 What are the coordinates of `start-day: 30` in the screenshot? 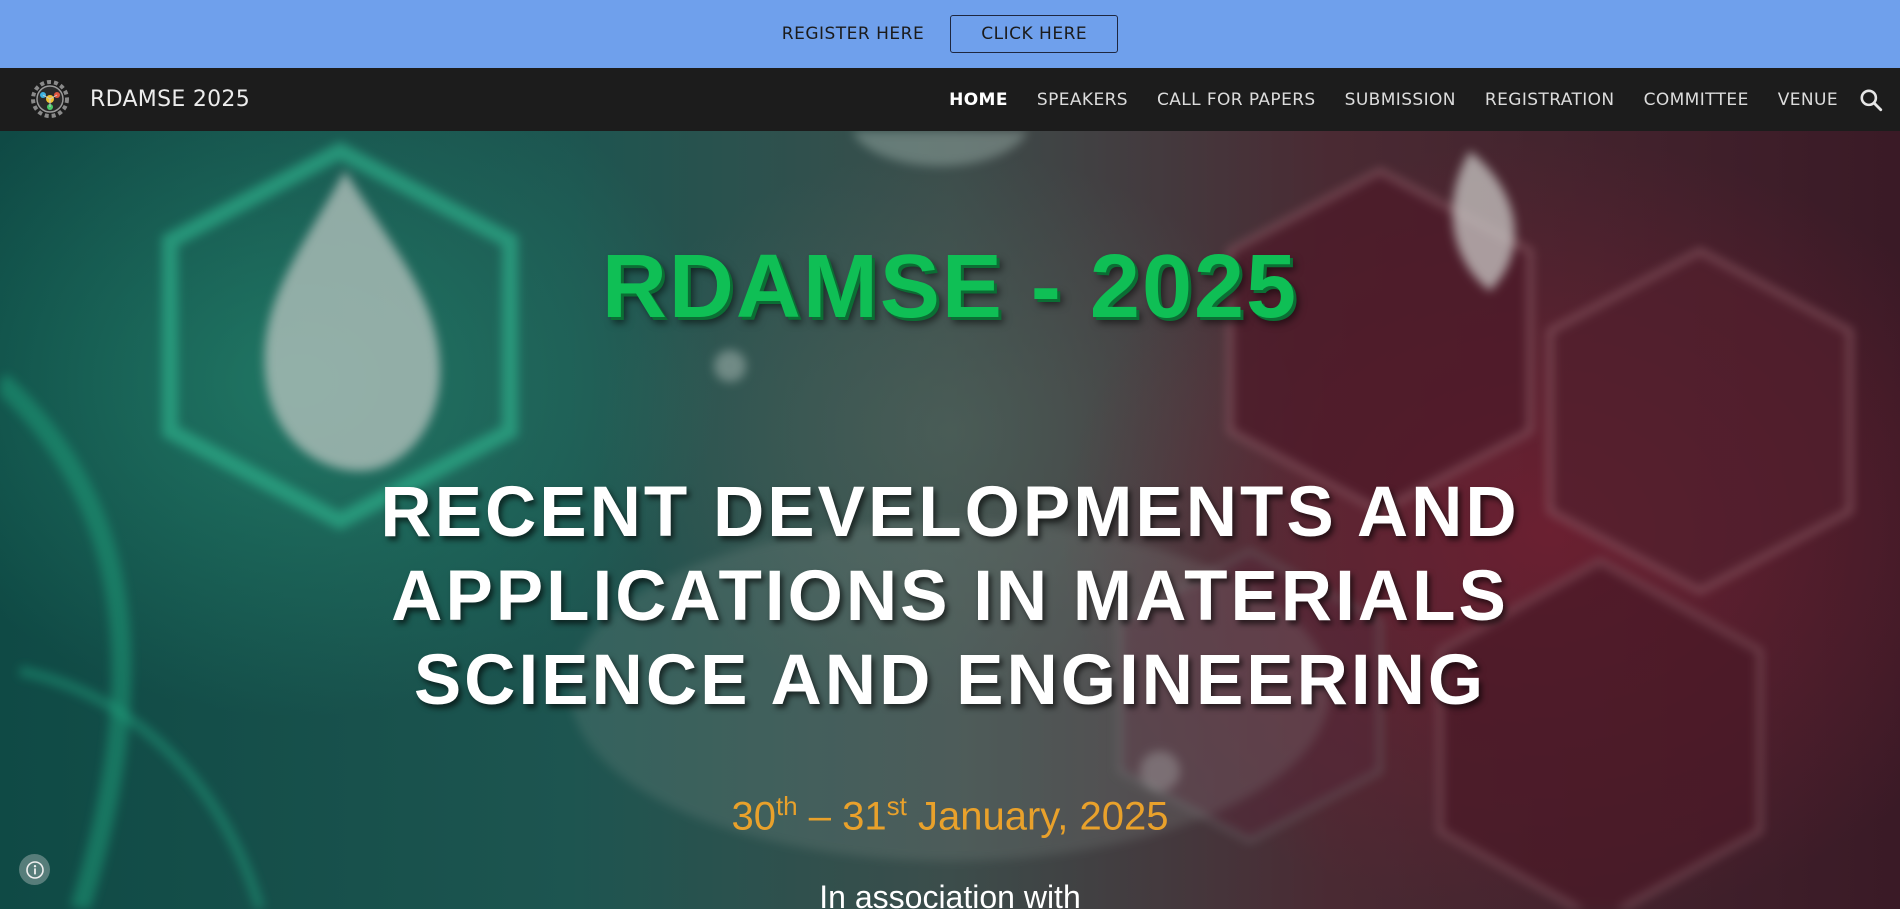 It's located at (753, 816).